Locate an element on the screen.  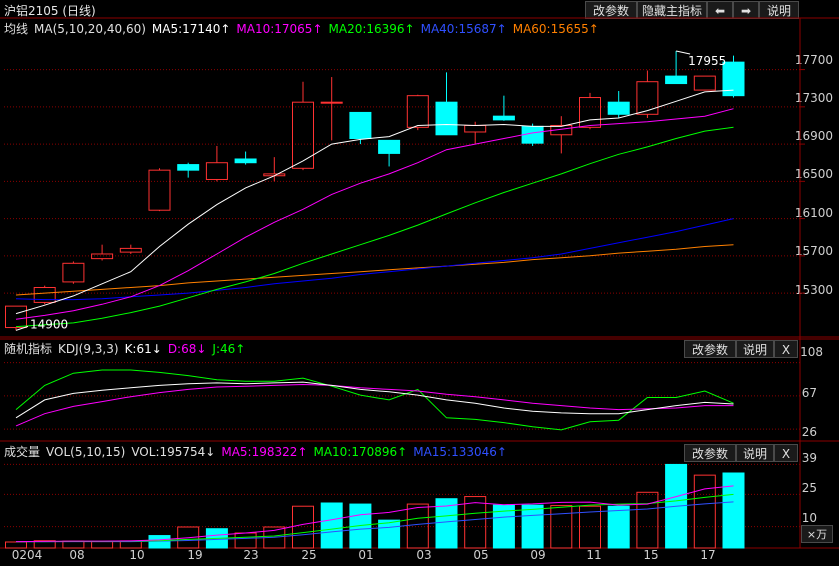
kdj-k-line is located at coordinates (374, 400).